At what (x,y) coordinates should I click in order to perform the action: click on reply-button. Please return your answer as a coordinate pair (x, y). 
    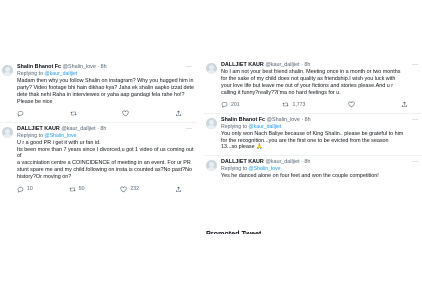
    Looking at the image, I should click on (22, 113).